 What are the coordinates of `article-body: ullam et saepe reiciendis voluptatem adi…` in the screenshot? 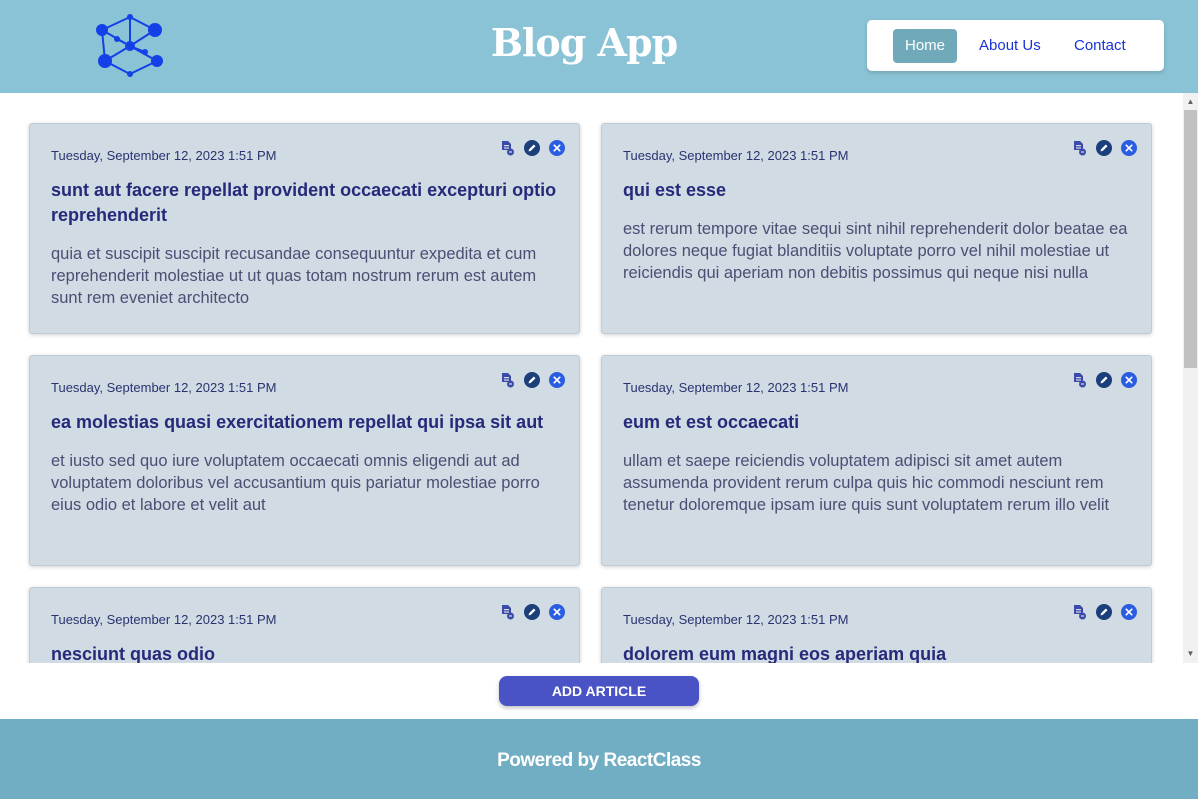 It's located at (866, 483).